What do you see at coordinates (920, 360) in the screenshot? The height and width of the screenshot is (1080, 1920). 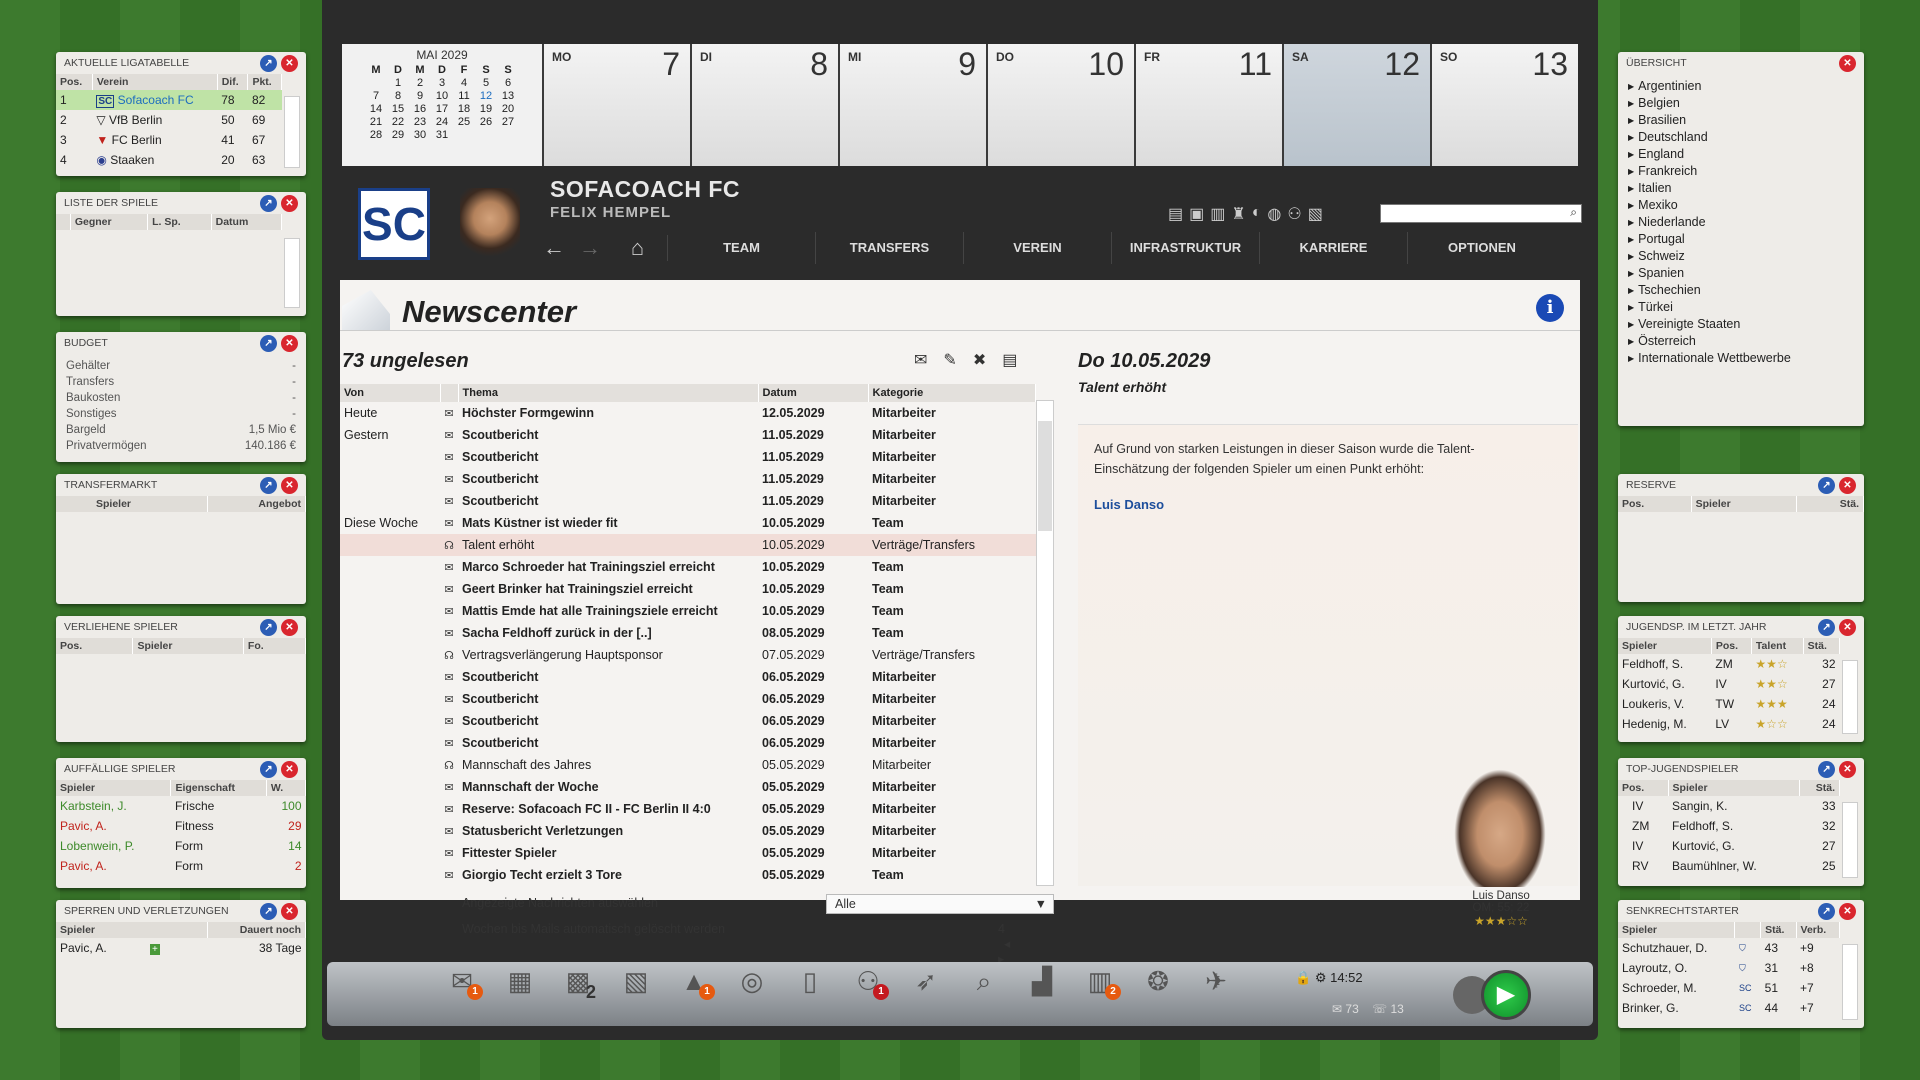 I see `mark-read-icon: ✉` at bounding box center [920, 360].